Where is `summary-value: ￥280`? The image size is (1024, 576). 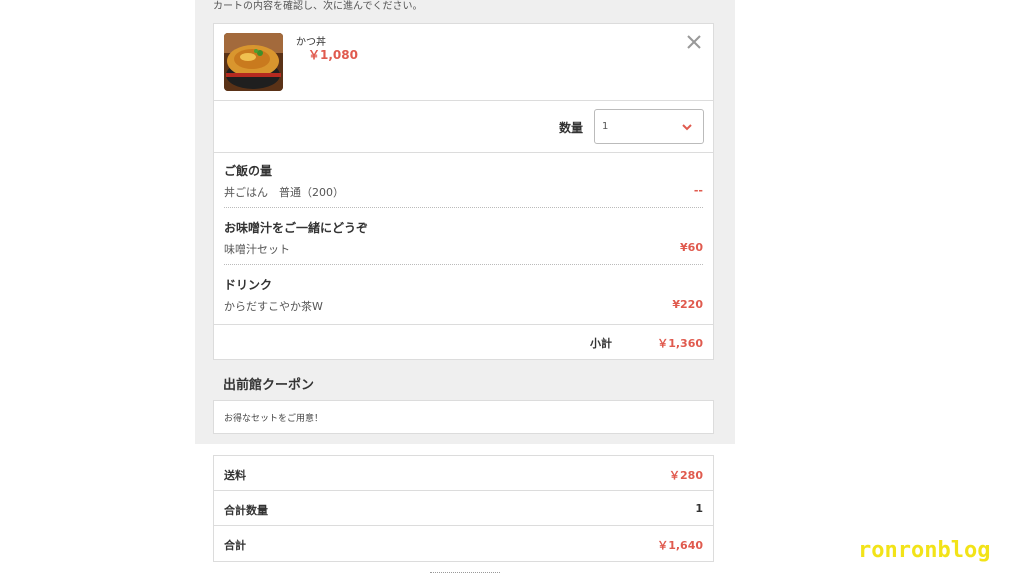
summary-value: ￥280 is located at coordinates (686, 475).